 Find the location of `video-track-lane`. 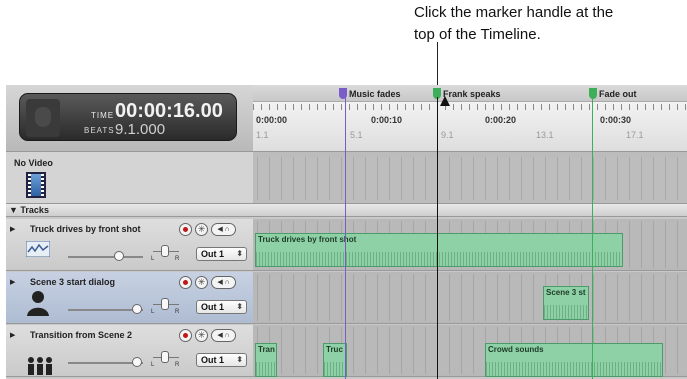

video-track-lane is located at coordinates (470, 177).